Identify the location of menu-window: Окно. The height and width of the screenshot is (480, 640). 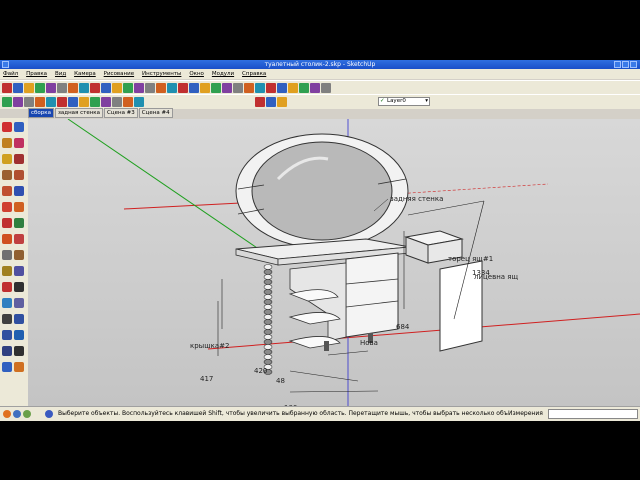
(196, 73).